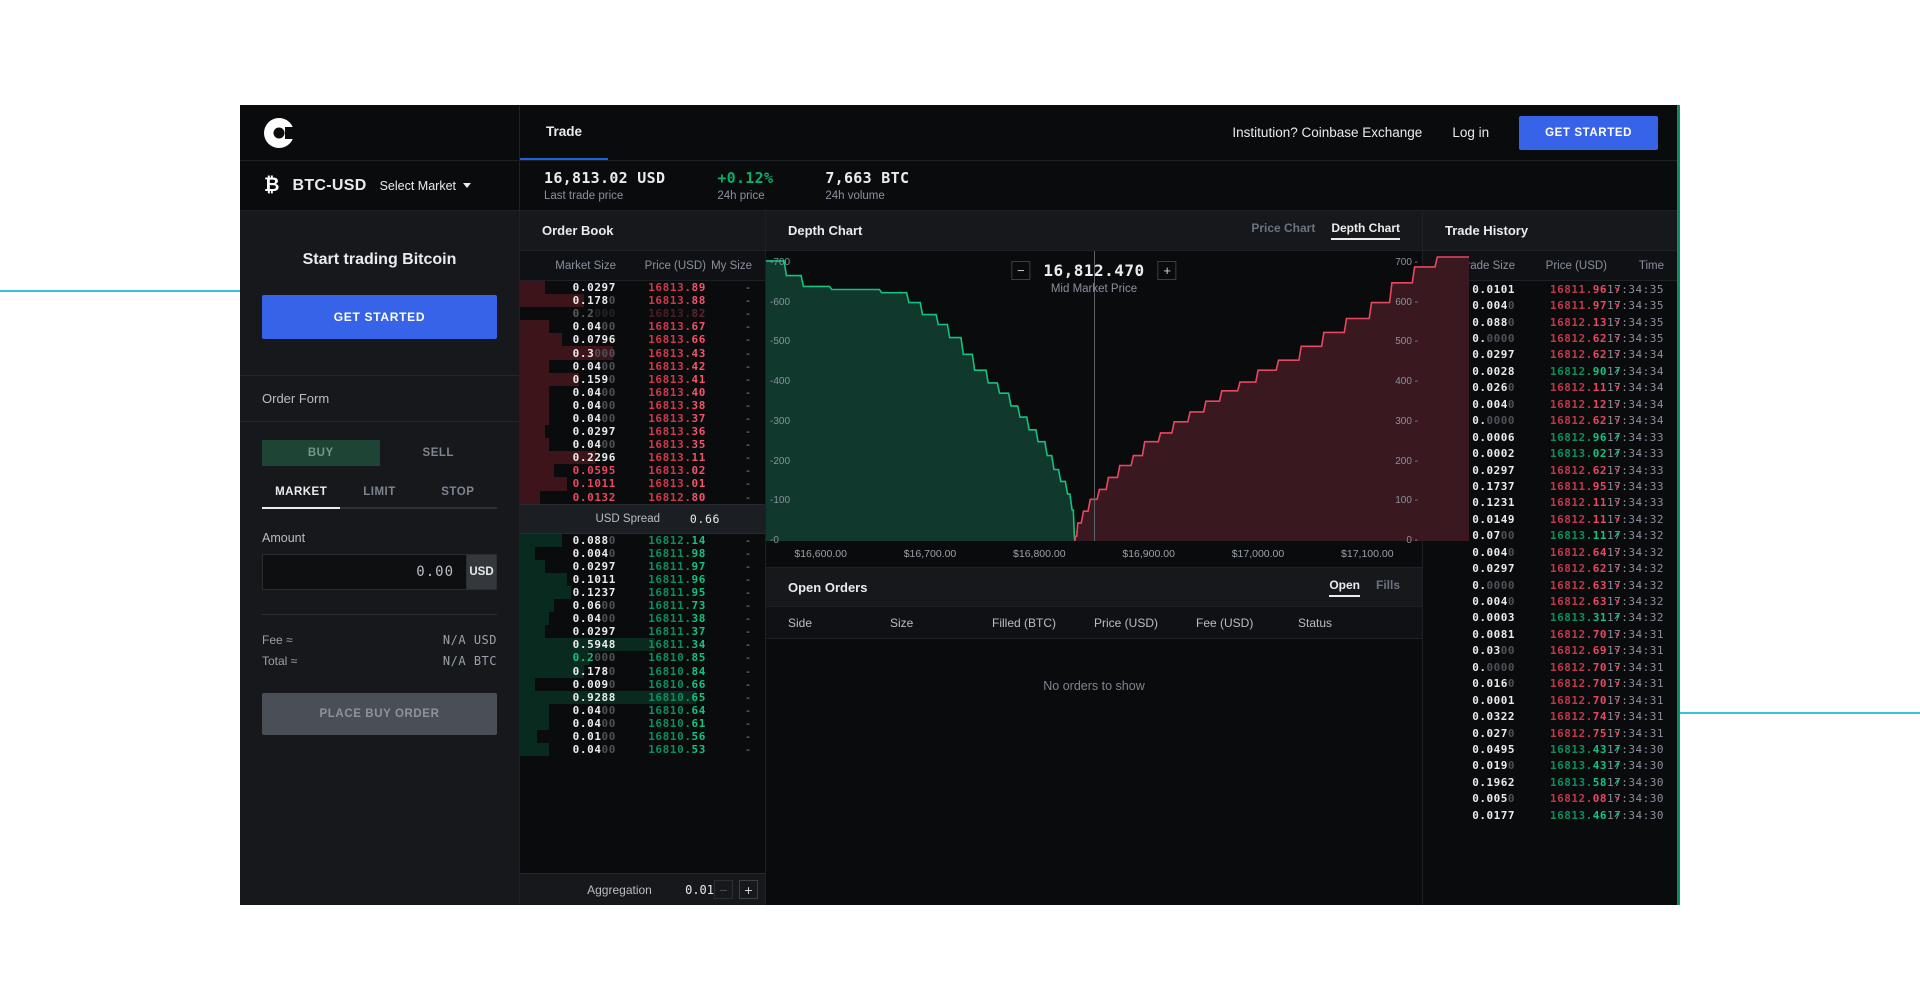 This screenshot has width=1920, height=1008. Describe the element at coordinates (481, 572) in the screenshot. I see `amount-unit-selector: USD` at that location.